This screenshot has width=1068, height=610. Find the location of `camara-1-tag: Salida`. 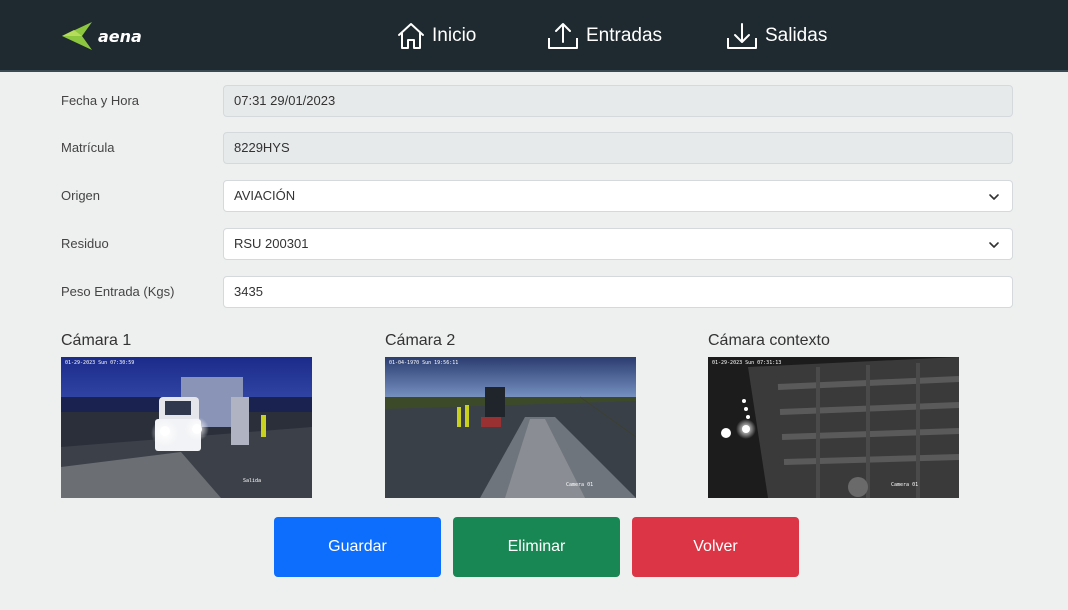

camara-1-tag: Salida is located at coordinates (252, 481).